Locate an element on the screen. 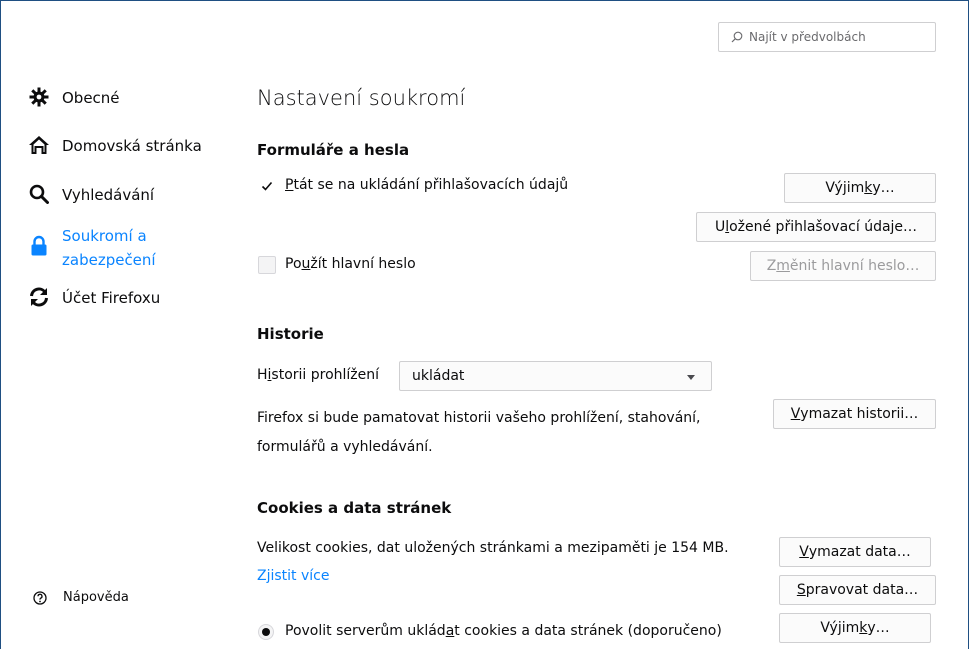 Image resolution: width=971 pixels, height=649 pixels. allow-cookies-label-pre: Povolit serverům uklád is located at coordinates (365, 631).